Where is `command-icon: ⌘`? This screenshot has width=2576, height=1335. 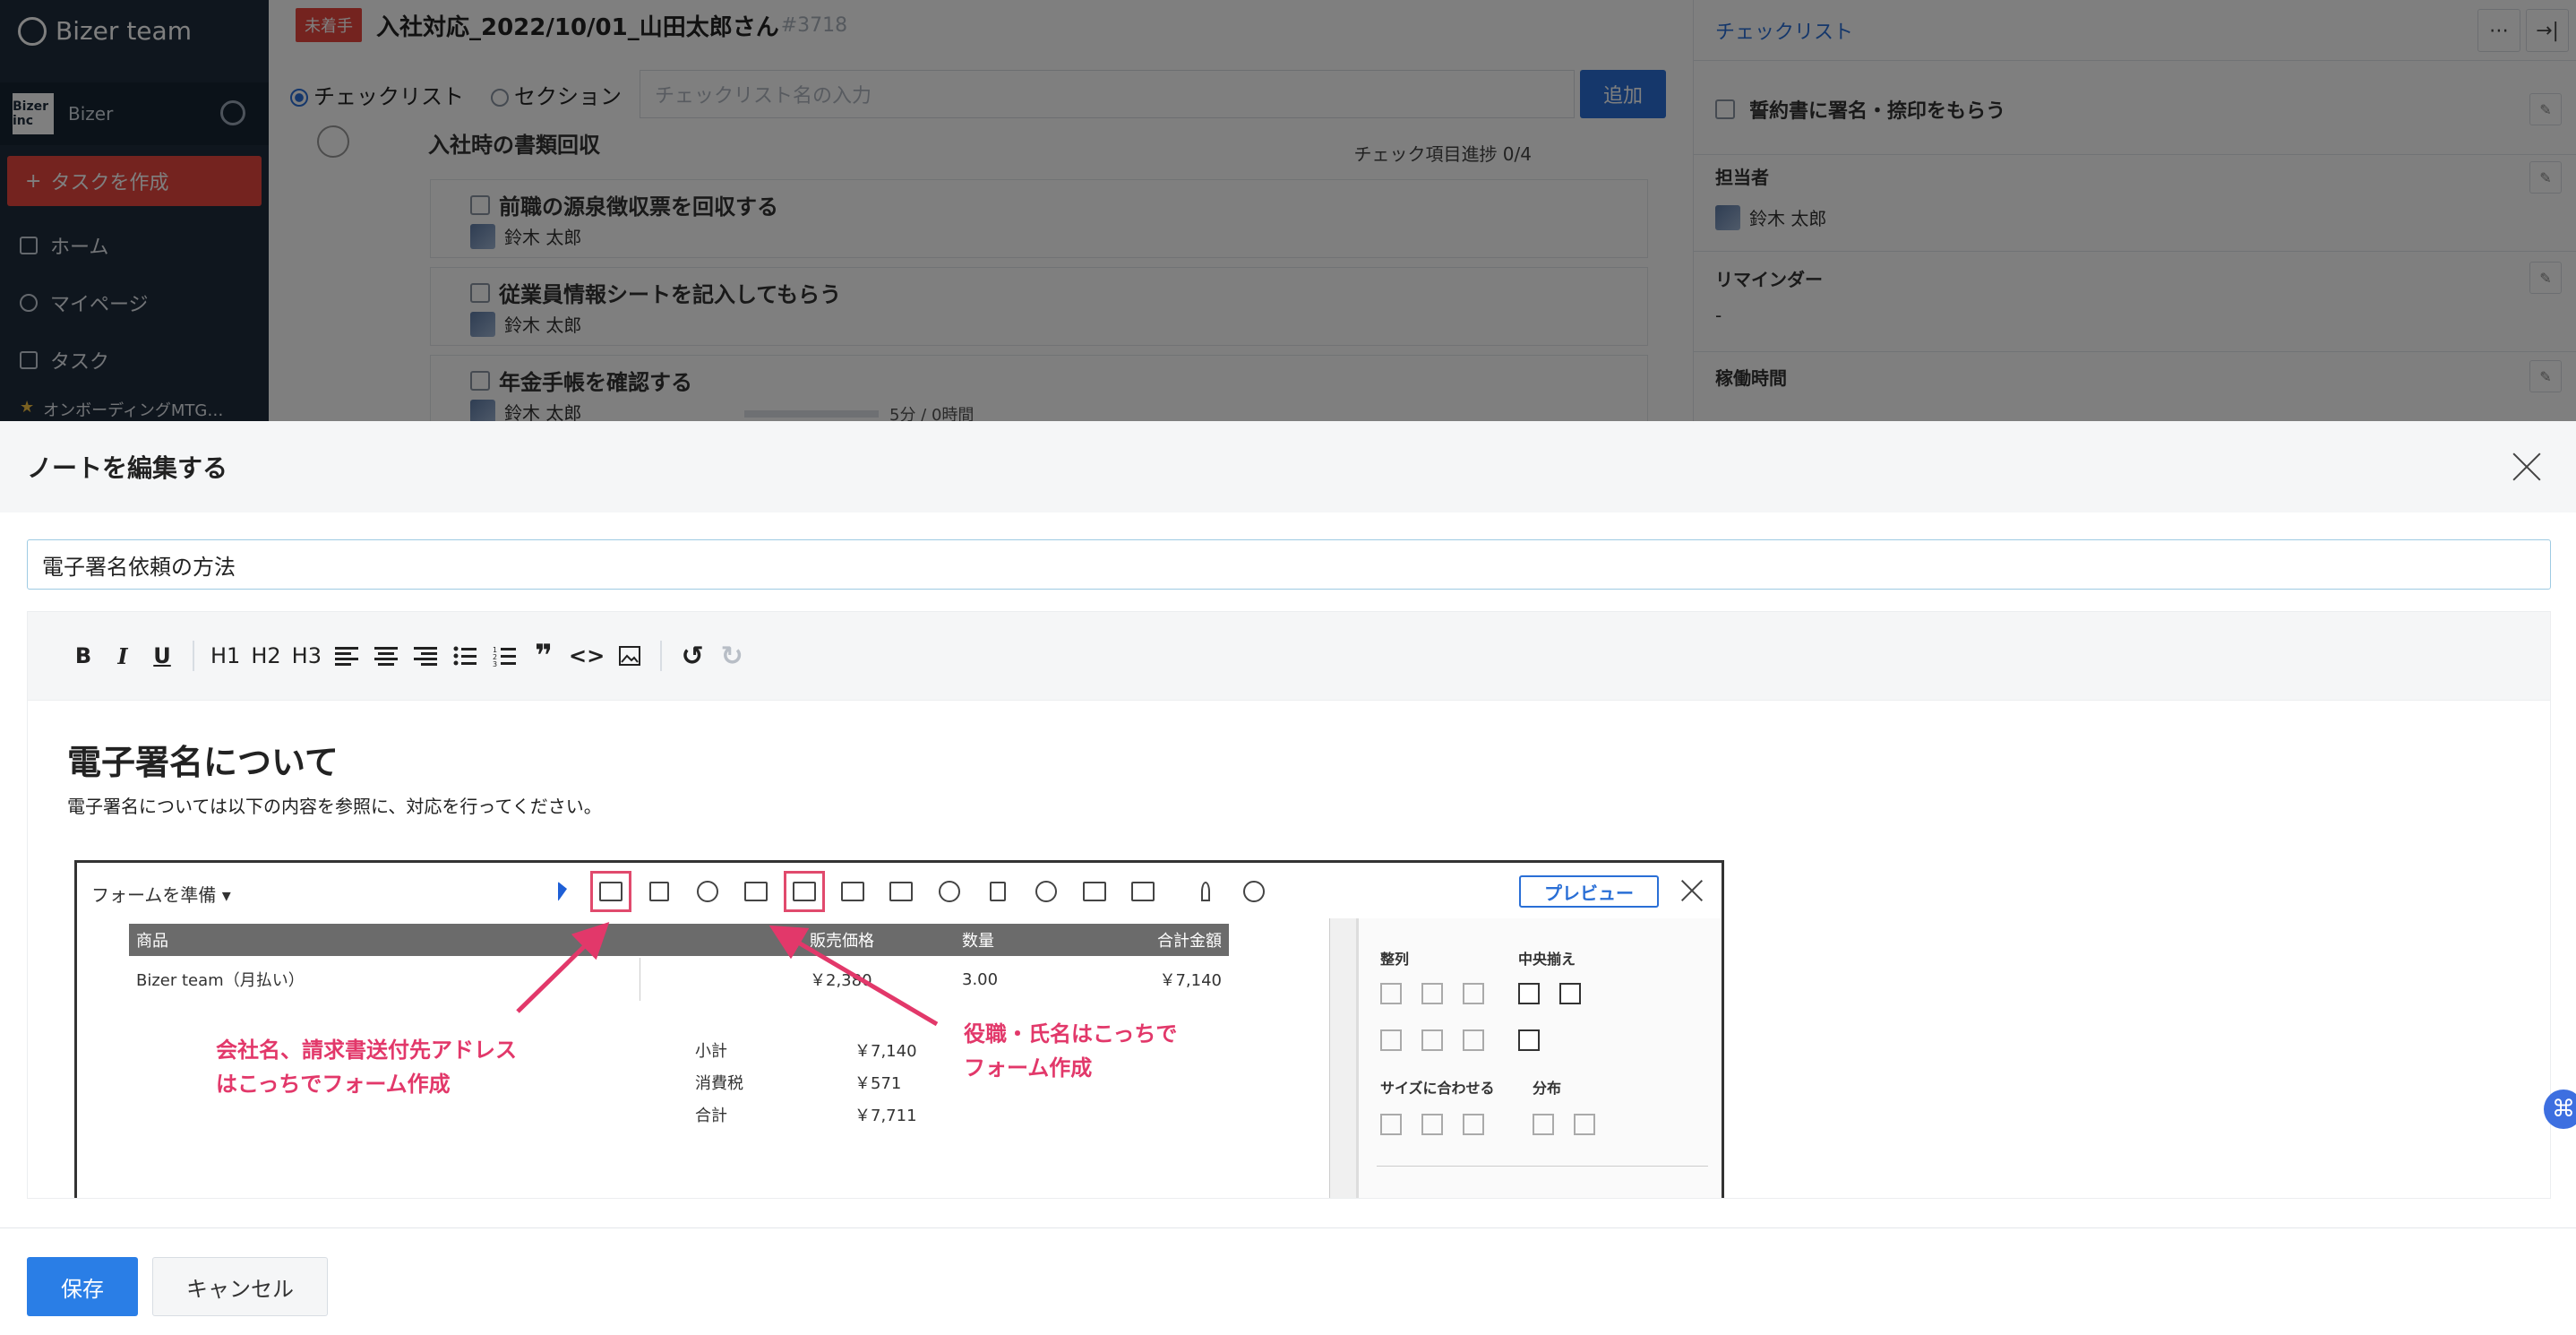
command-icon: ⌘ is located at coordinates (2560, 1110).